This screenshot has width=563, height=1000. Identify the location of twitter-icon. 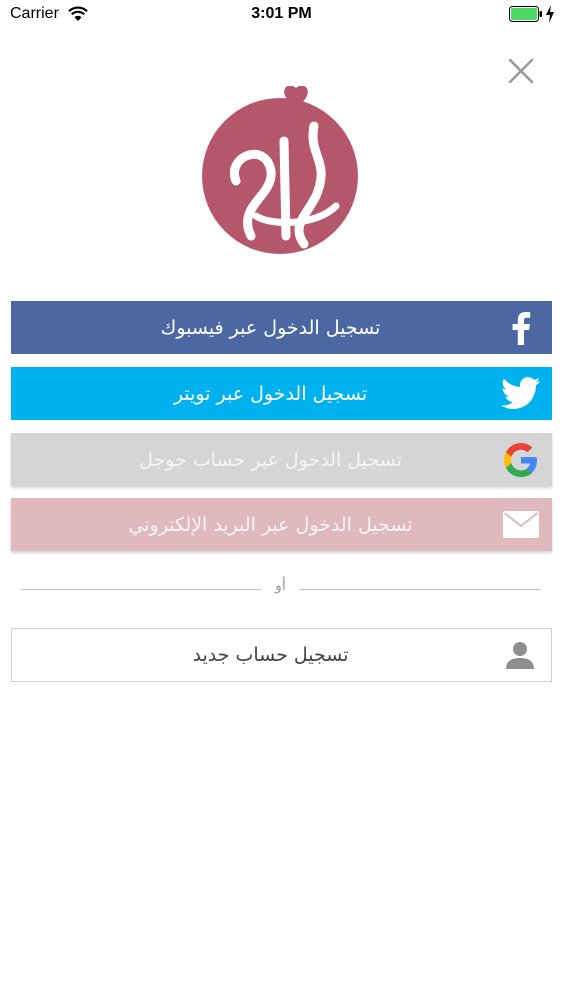
(521, 393).